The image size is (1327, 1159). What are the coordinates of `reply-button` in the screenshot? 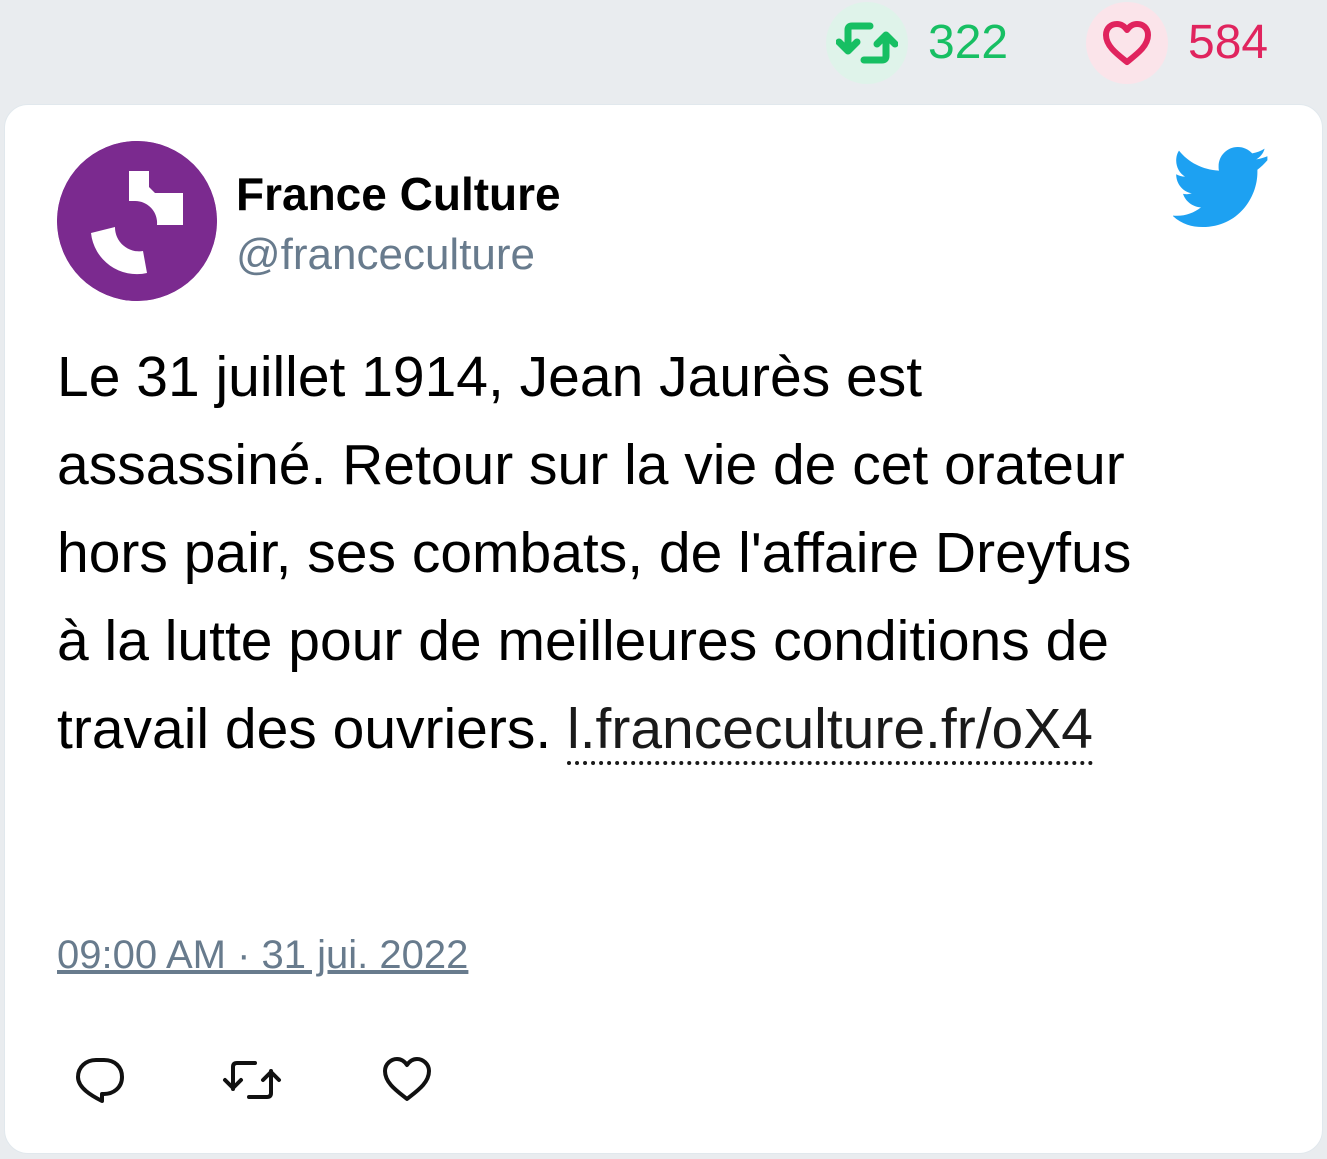 It's located at (100, 1080).